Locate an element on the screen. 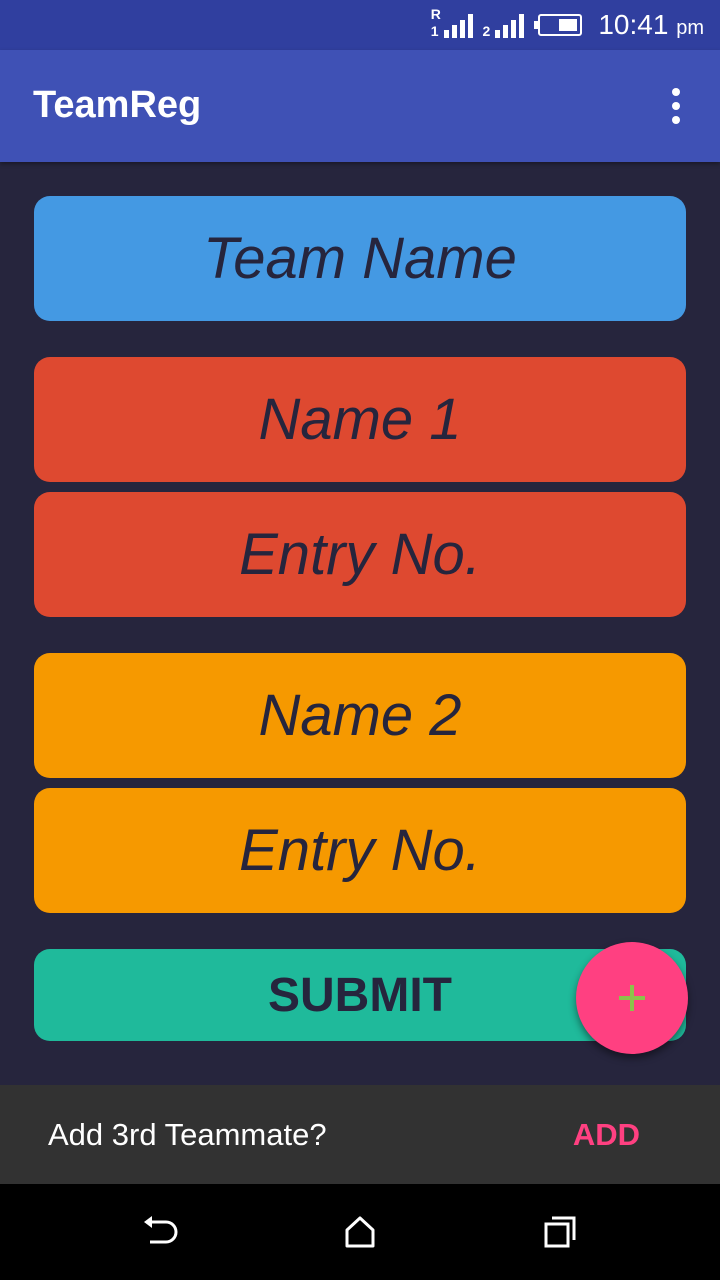  status-clock: 10:41 pm is located at coordinates (651, 25).